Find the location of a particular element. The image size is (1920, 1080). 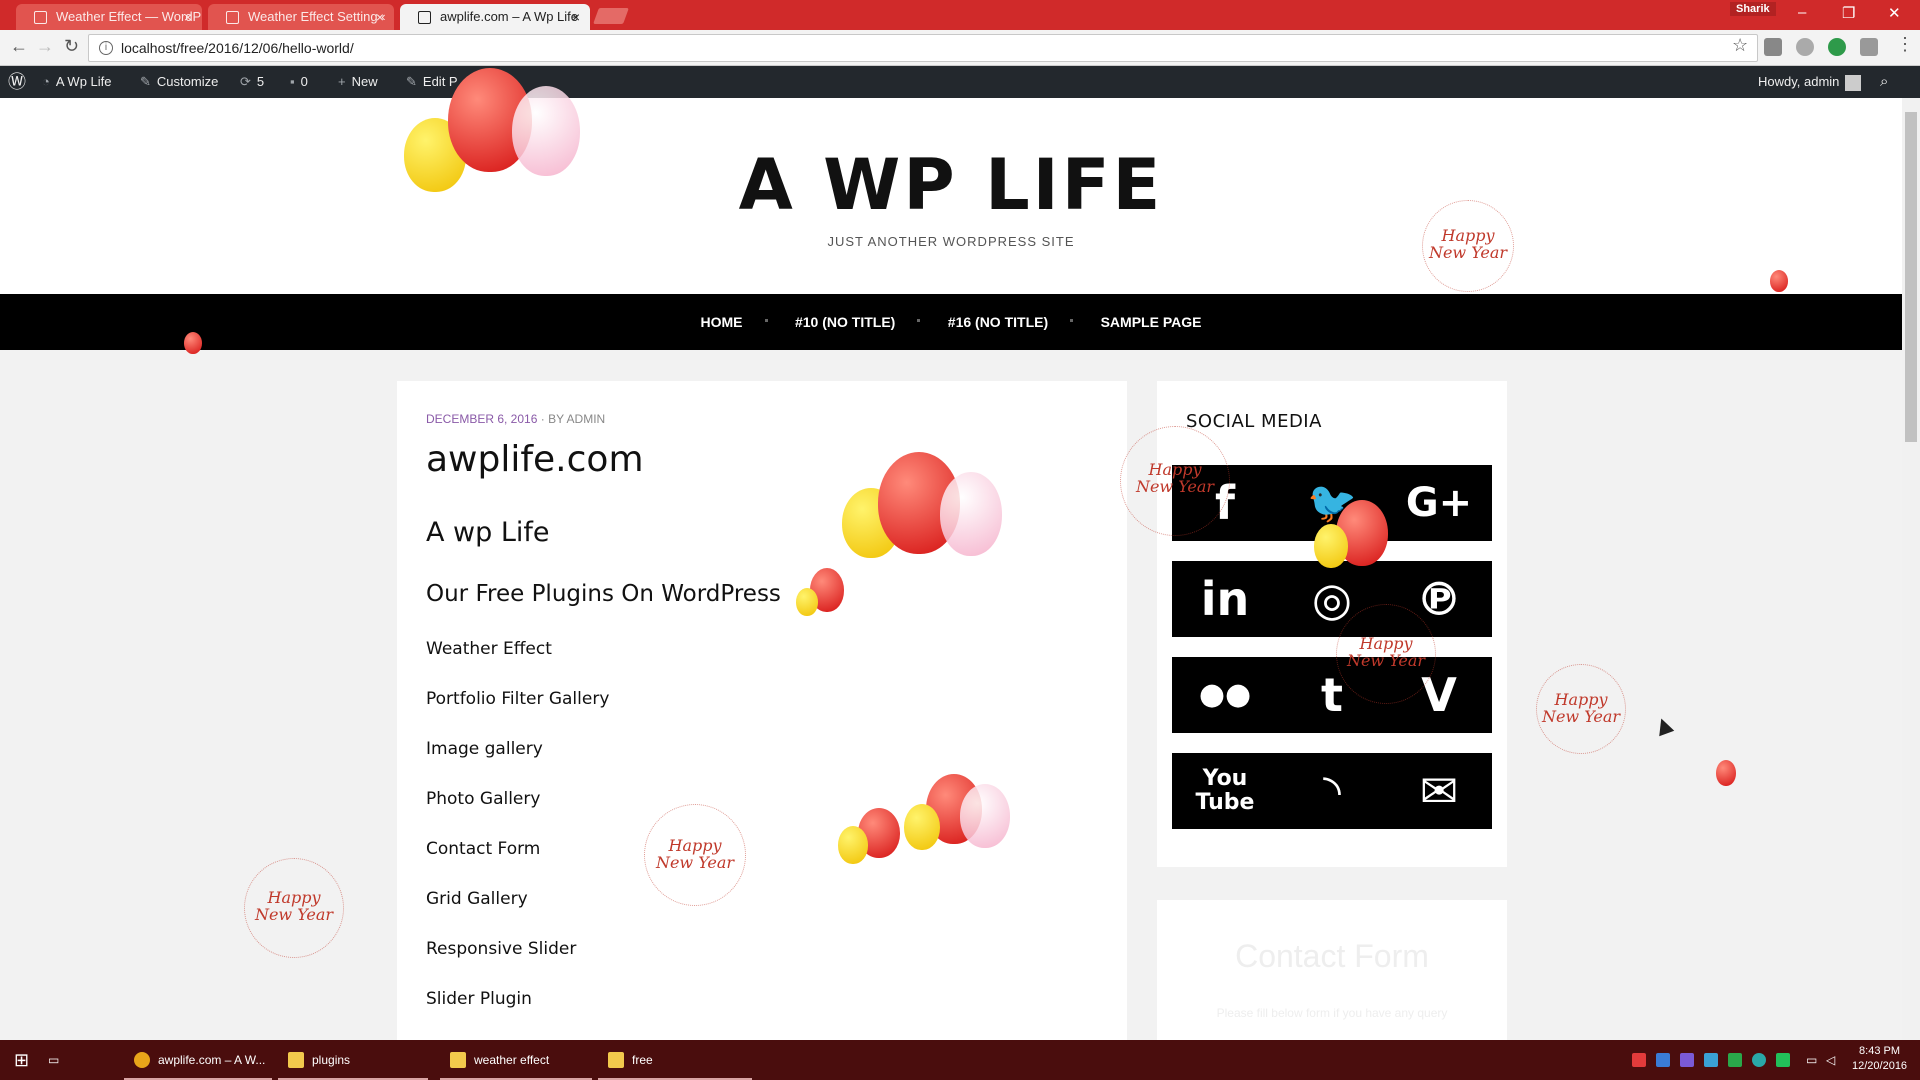

list-item: Portfolio Filter Gallery is located at coordinates (518, 699).